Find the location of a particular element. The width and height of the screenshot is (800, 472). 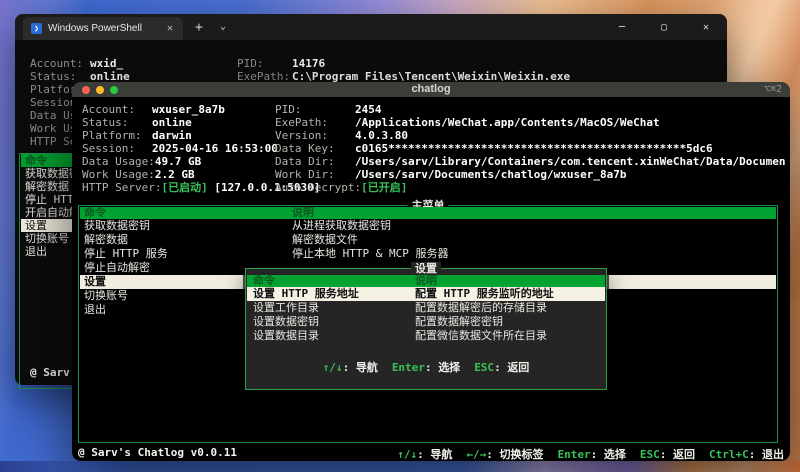

info-value: online is located at coordinates (172, 122).